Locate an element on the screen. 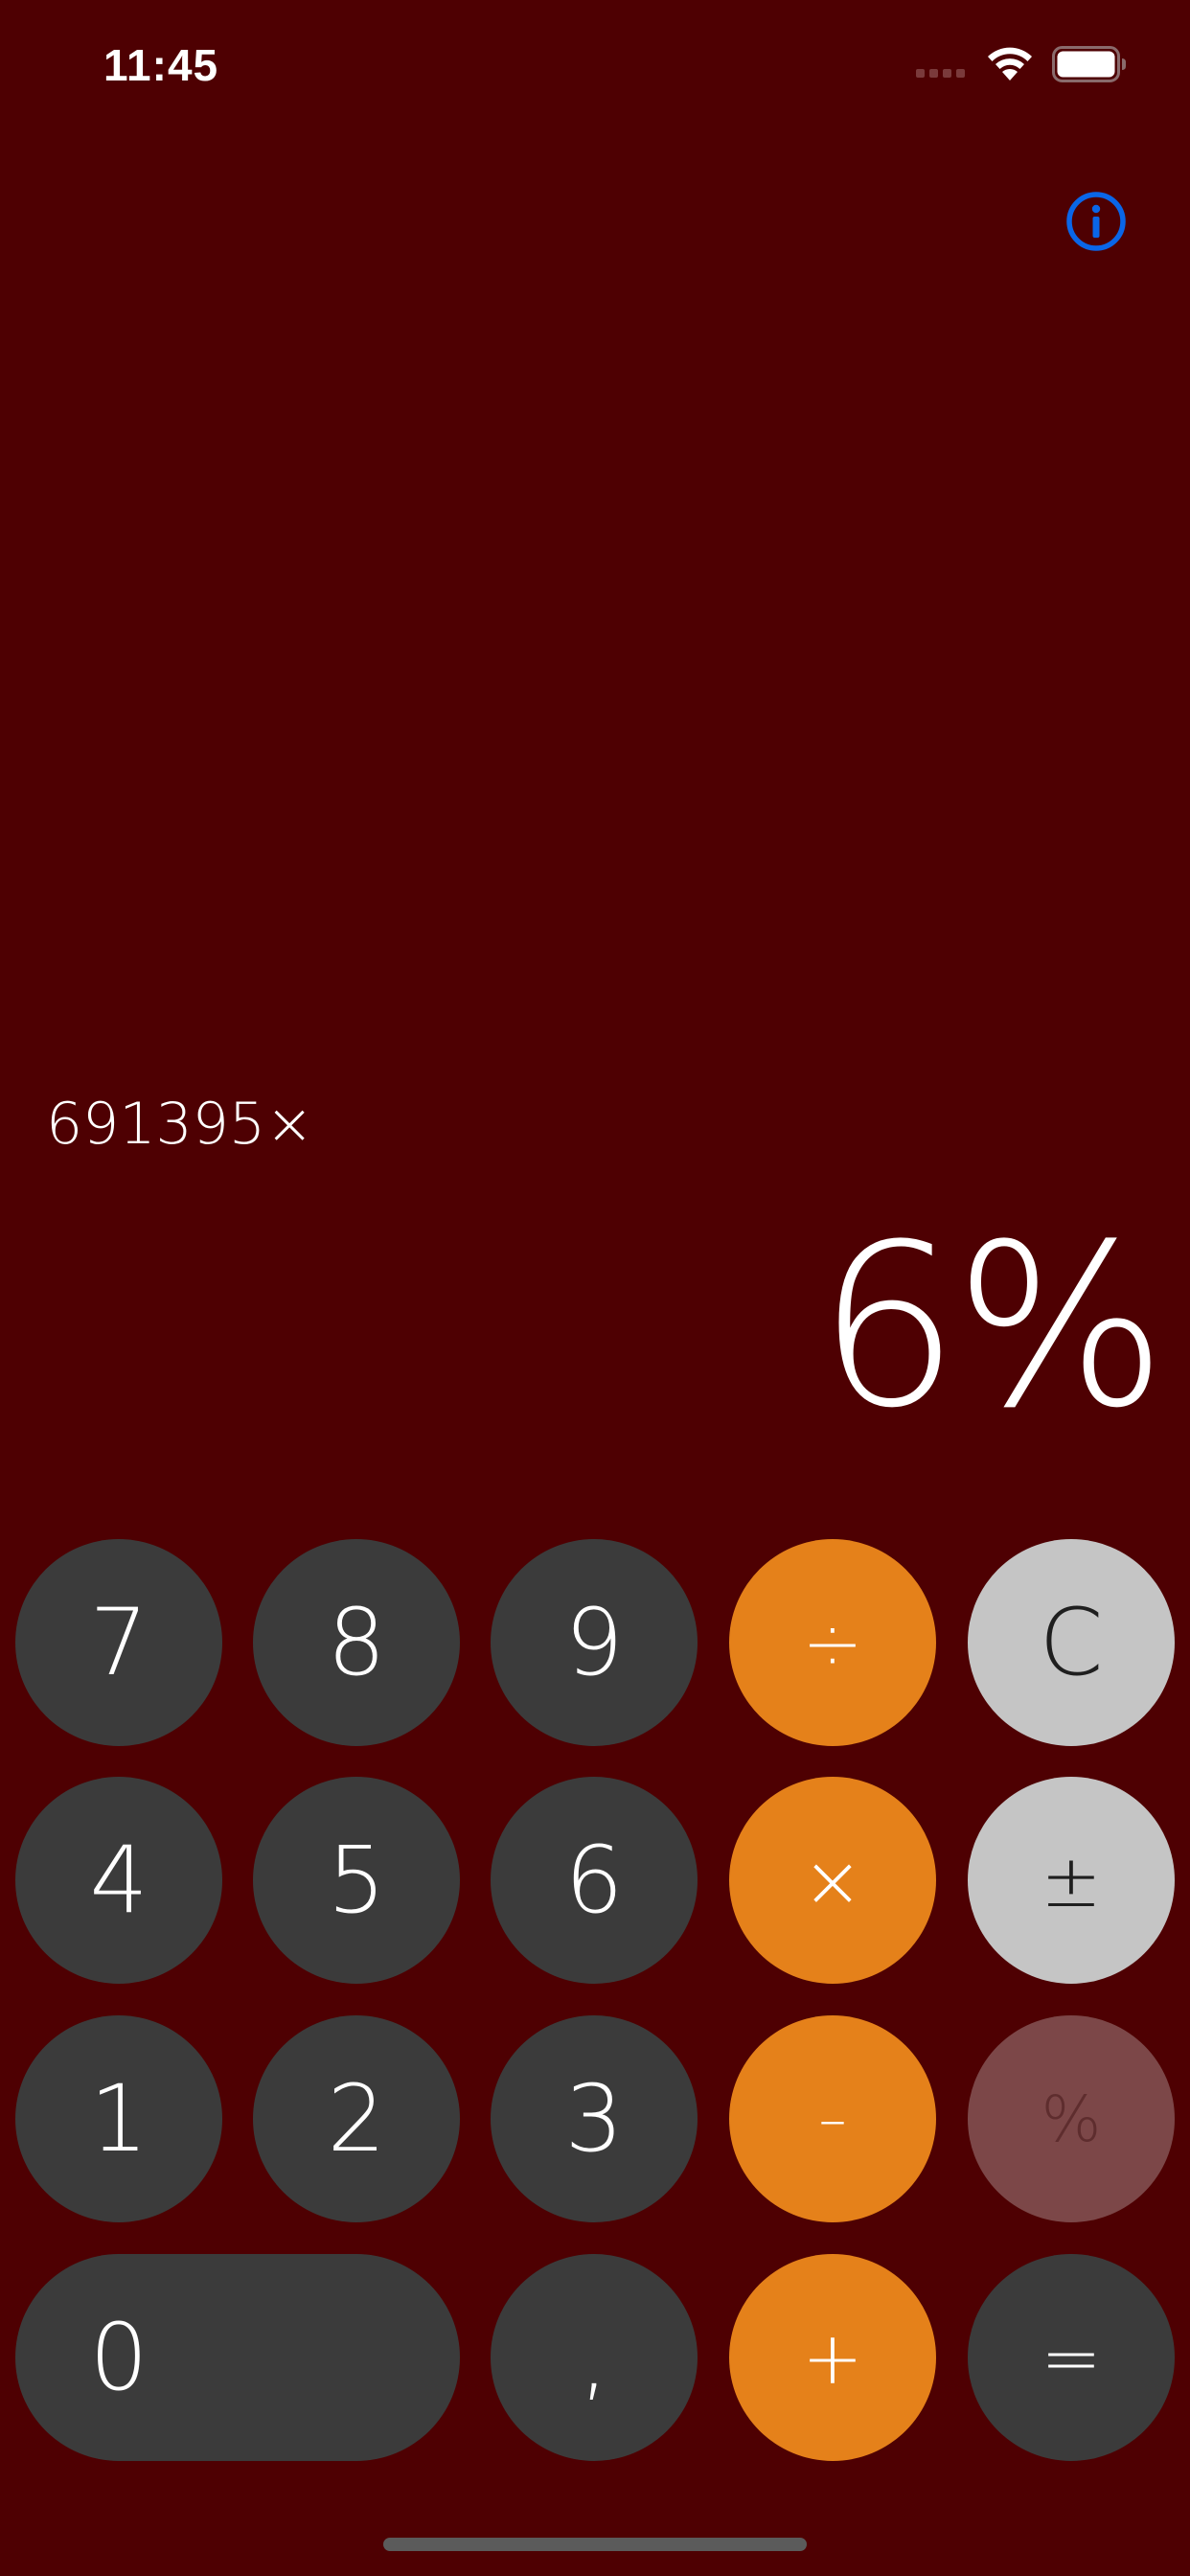 Image resolution: width=1190 pixels, height=2576 pixels. key-9: 9 is located at coordinates (594, 1642).